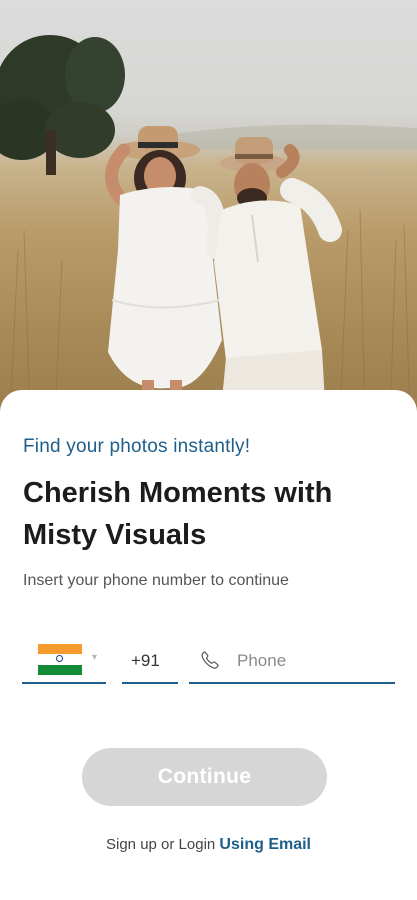 Image resolution: width=417 pixels, height=900 pixels. Describe the element at coordinates (161, 844) in the screenshot. I see `signup-prefix: Sign up or Login` at that location.